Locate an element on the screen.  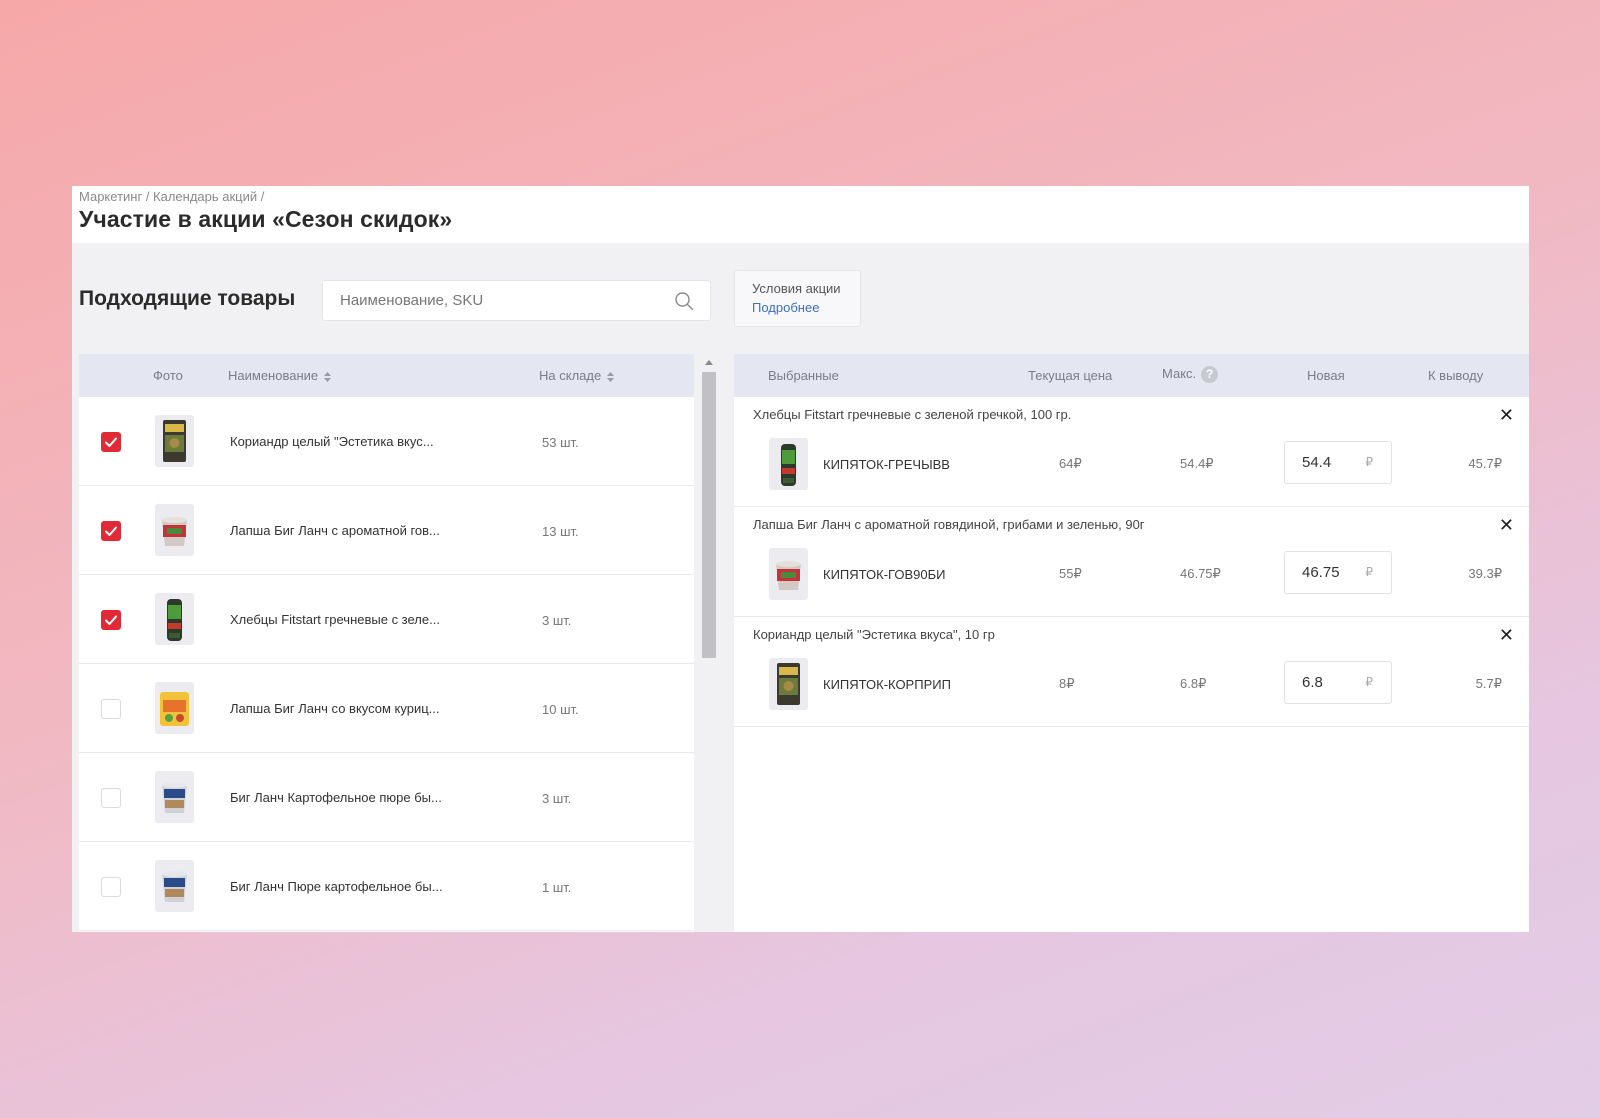
payout-price: 39.3₽ is located at coordinates (1485, 573).